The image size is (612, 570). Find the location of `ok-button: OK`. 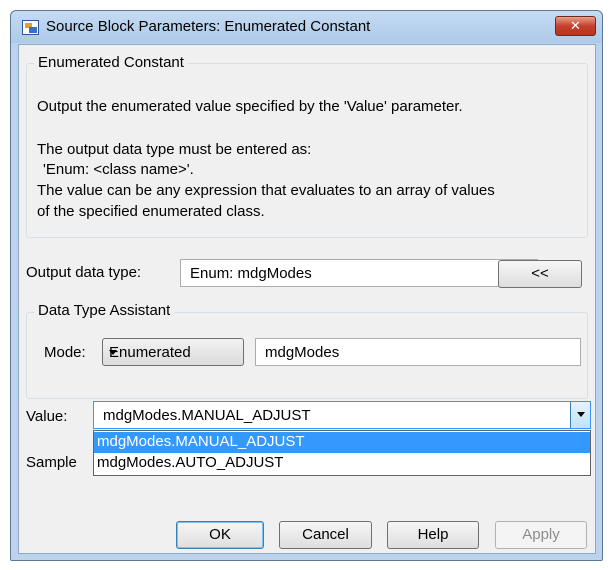

ok-button: OK is located at coordinates (220, 535).